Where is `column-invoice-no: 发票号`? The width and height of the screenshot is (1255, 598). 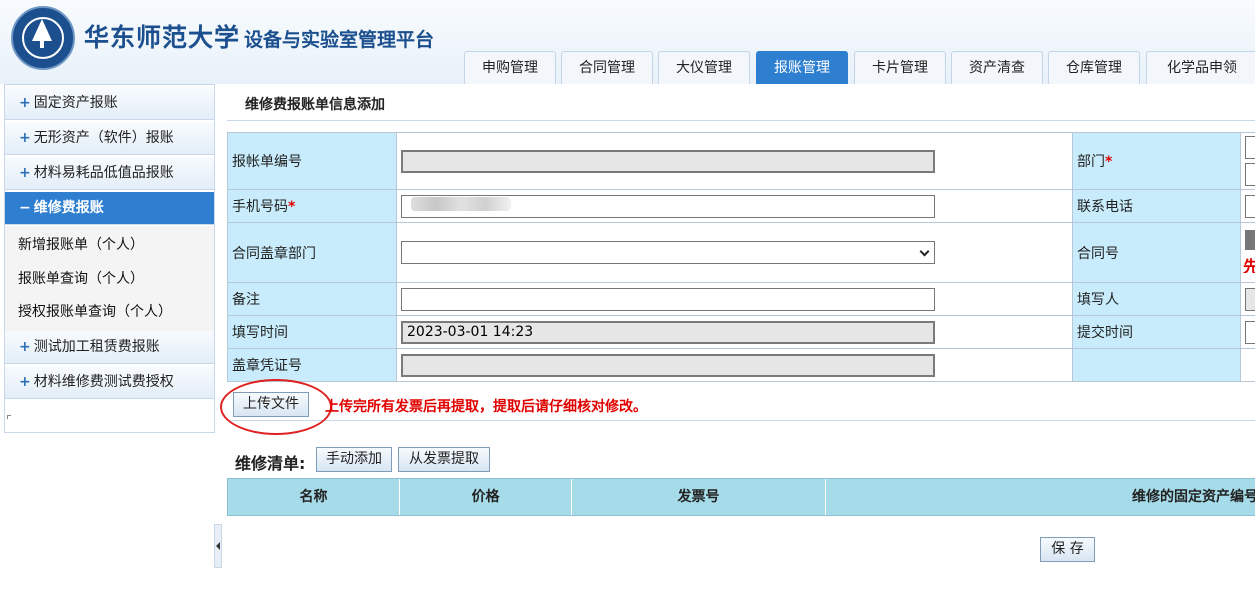 column-invoice-no: 发票号 is located at coordinates (699, 497).